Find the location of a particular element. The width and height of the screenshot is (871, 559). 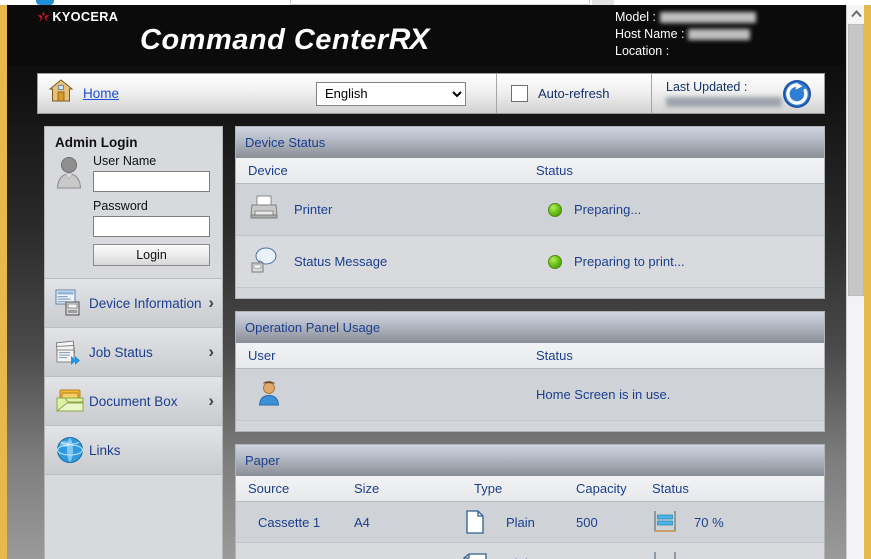

vertical-scrollbar is located at coordinates (855, 282).